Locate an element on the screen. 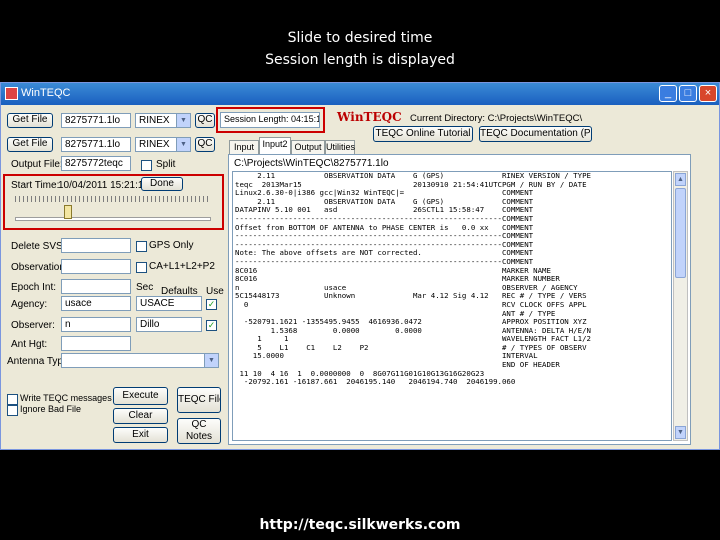 The image size is (720, 540). agency-label: Agency: is located at coordinates (29, 304).